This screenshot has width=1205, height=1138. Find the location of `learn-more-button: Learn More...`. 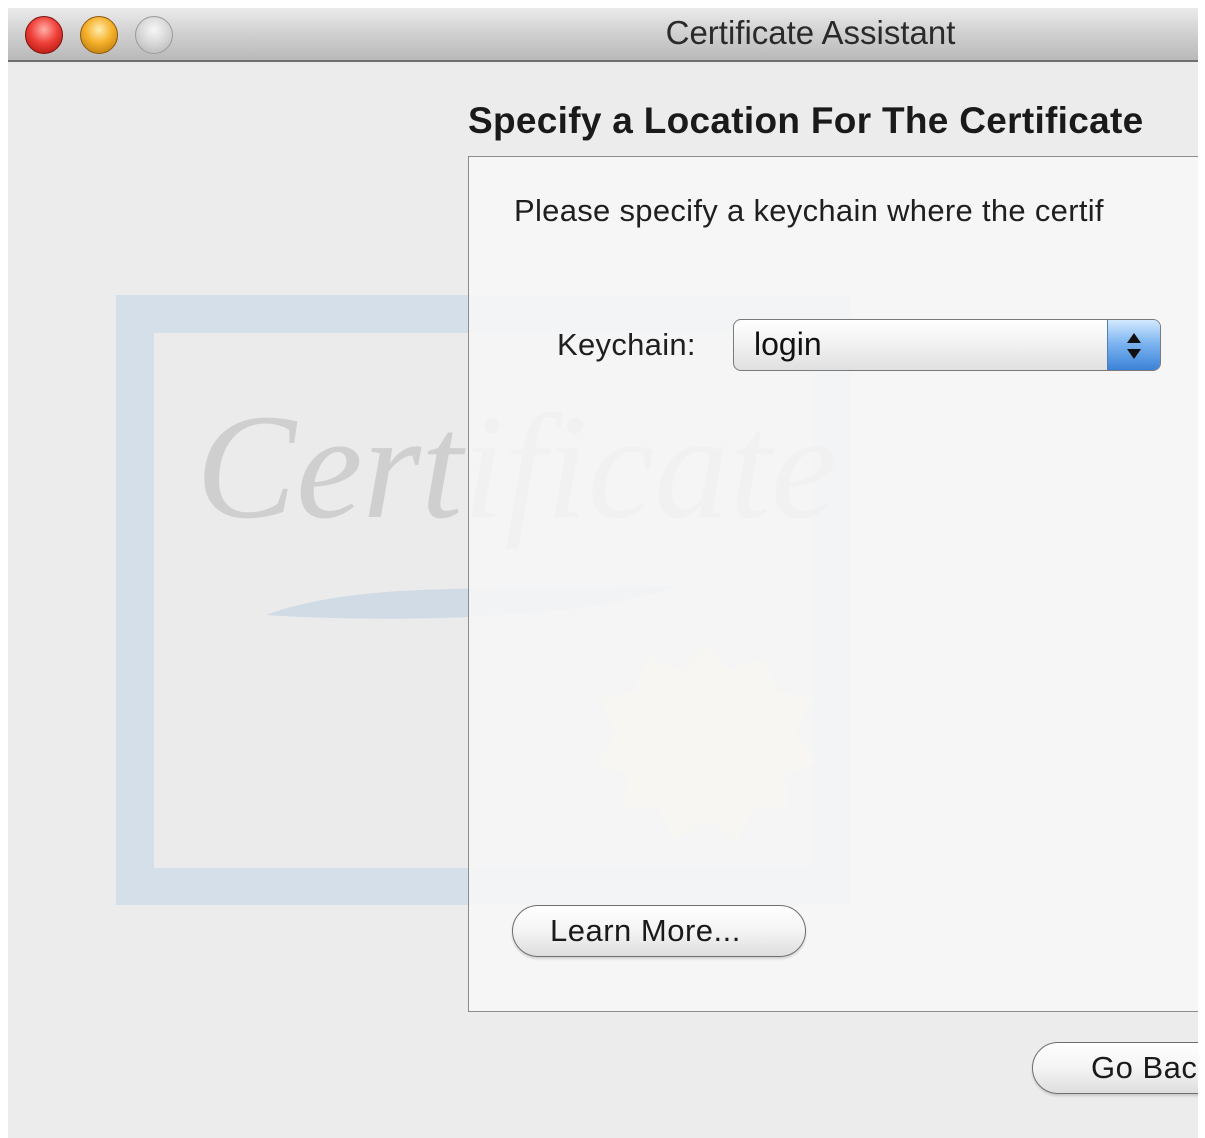

learn-more-button: Learn More... is located at coordinates (659, 931).